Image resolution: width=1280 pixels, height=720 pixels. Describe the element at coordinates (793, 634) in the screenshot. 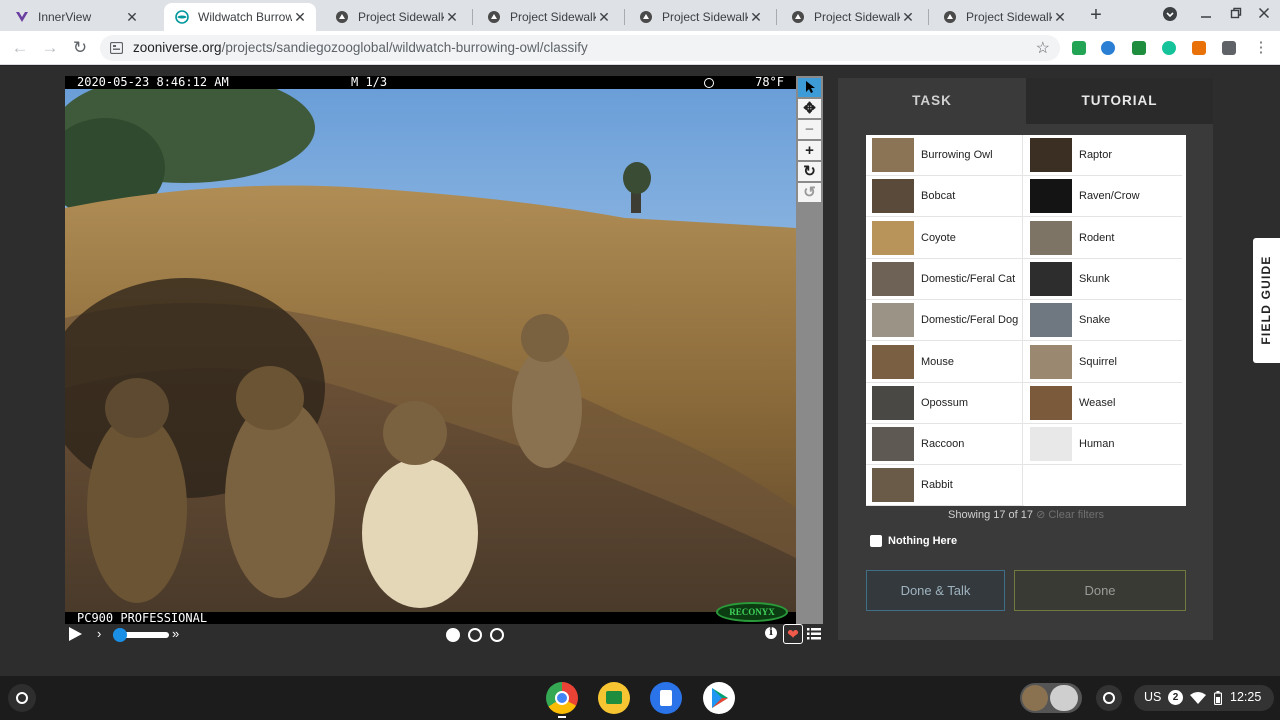

I see `favorite-heart-icon: ❤` at that location.